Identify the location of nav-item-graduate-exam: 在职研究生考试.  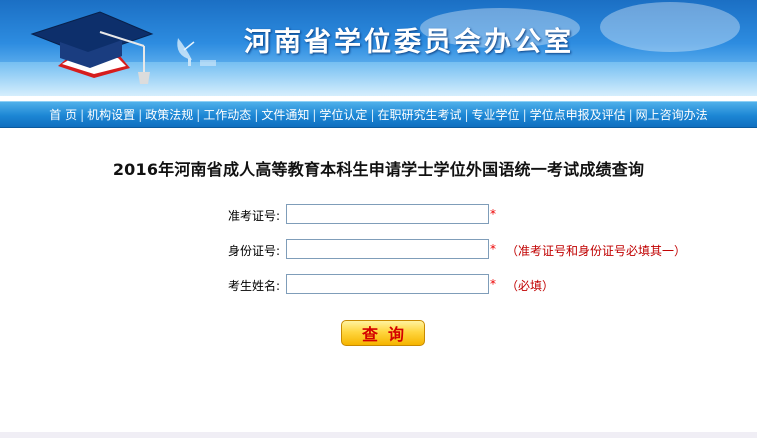
(419, 114).